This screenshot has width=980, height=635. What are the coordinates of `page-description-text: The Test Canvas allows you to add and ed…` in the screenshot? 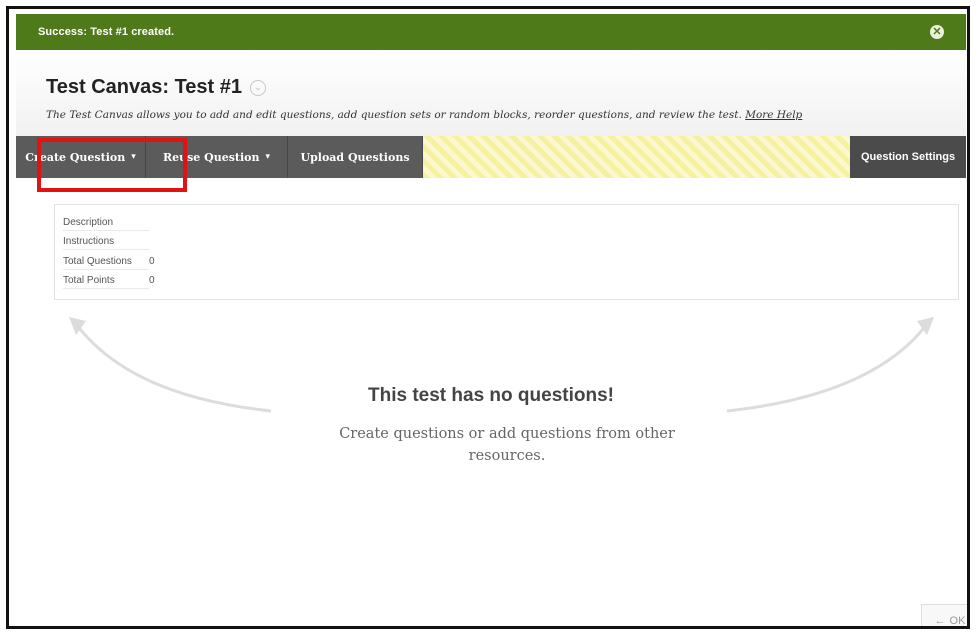 It's located at (394, 115).